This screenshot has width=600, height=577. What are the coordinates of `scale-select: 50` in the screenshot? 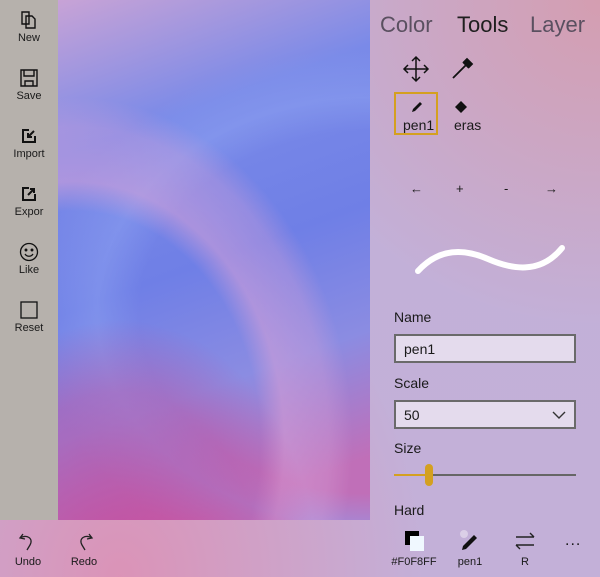 It's located at (485, 414).